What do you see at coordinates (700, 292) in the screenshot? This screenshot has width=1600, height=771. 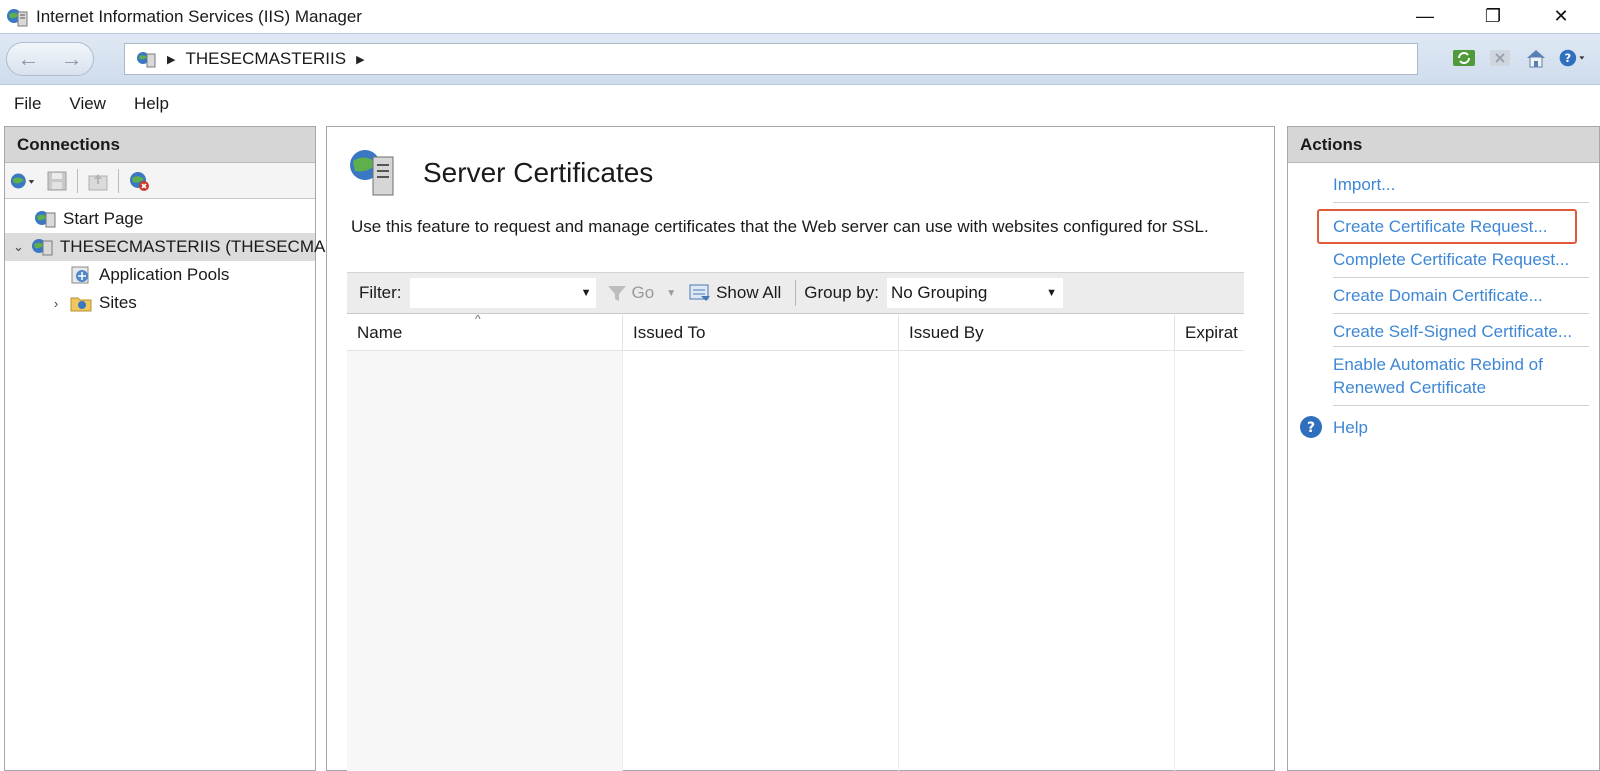 I see `show-all-icon` at bounding box center [700, 292].